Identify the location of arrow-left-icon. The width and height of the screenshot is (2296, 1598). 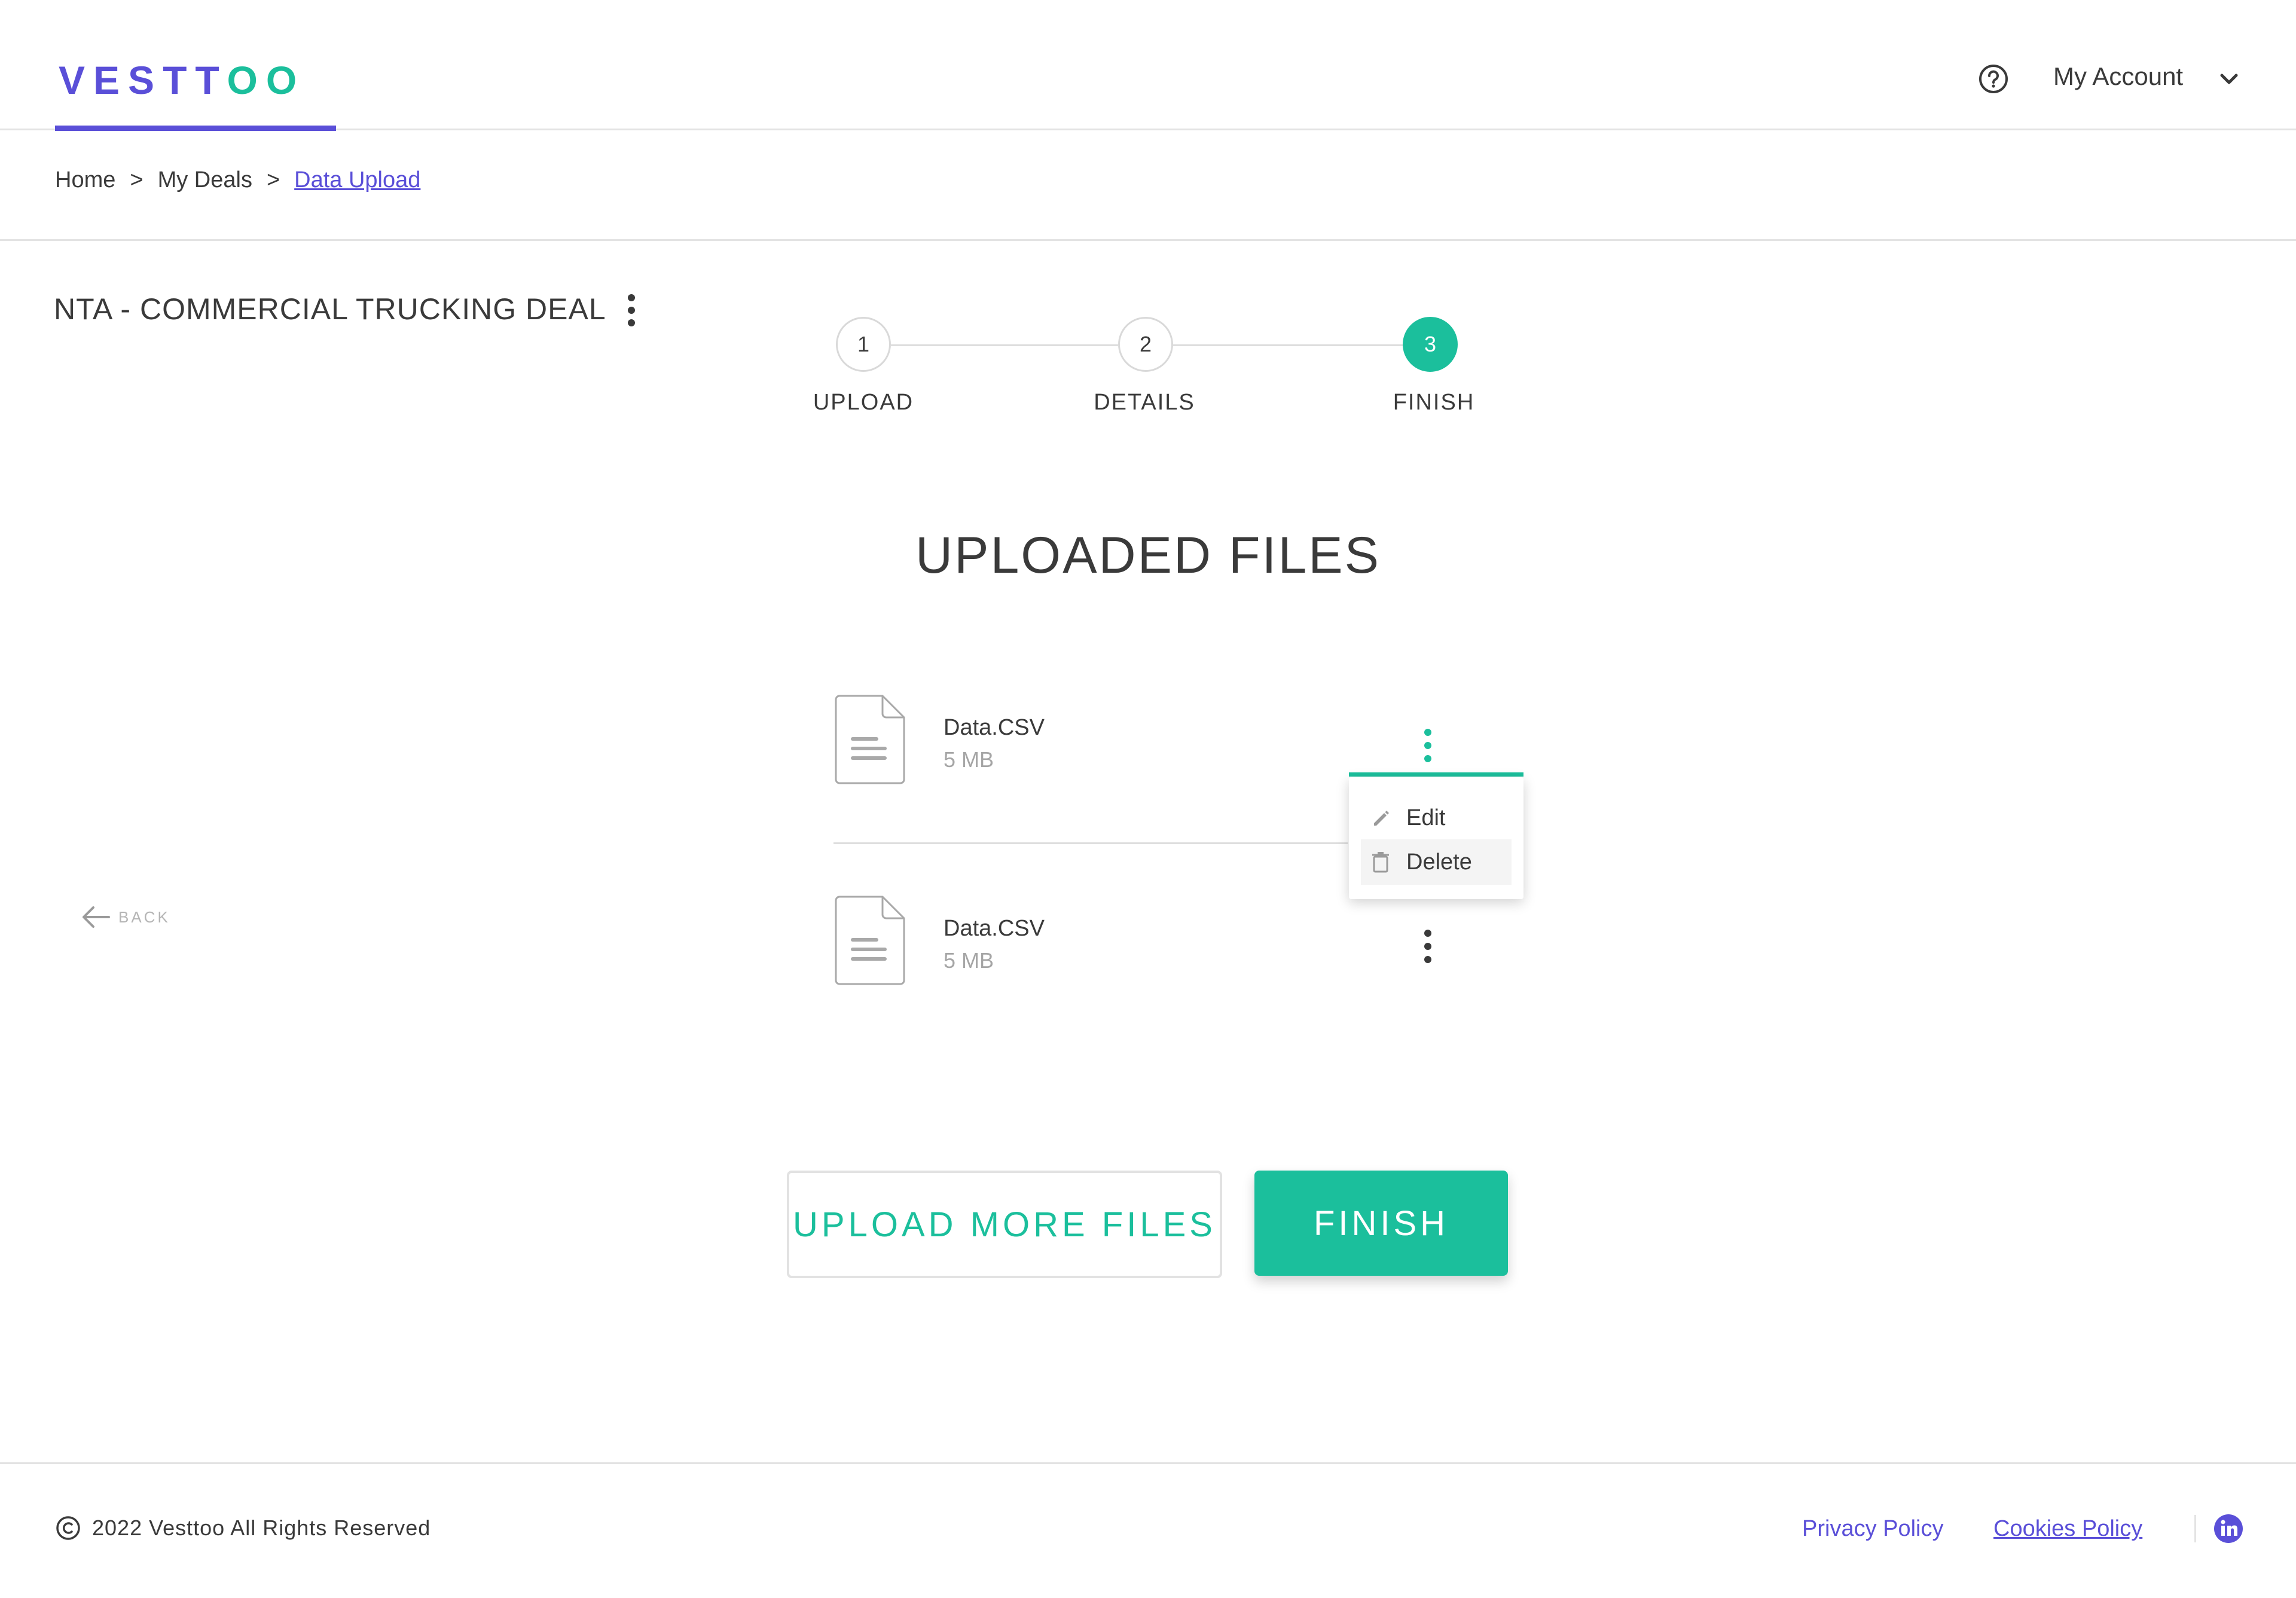
(96, 917).